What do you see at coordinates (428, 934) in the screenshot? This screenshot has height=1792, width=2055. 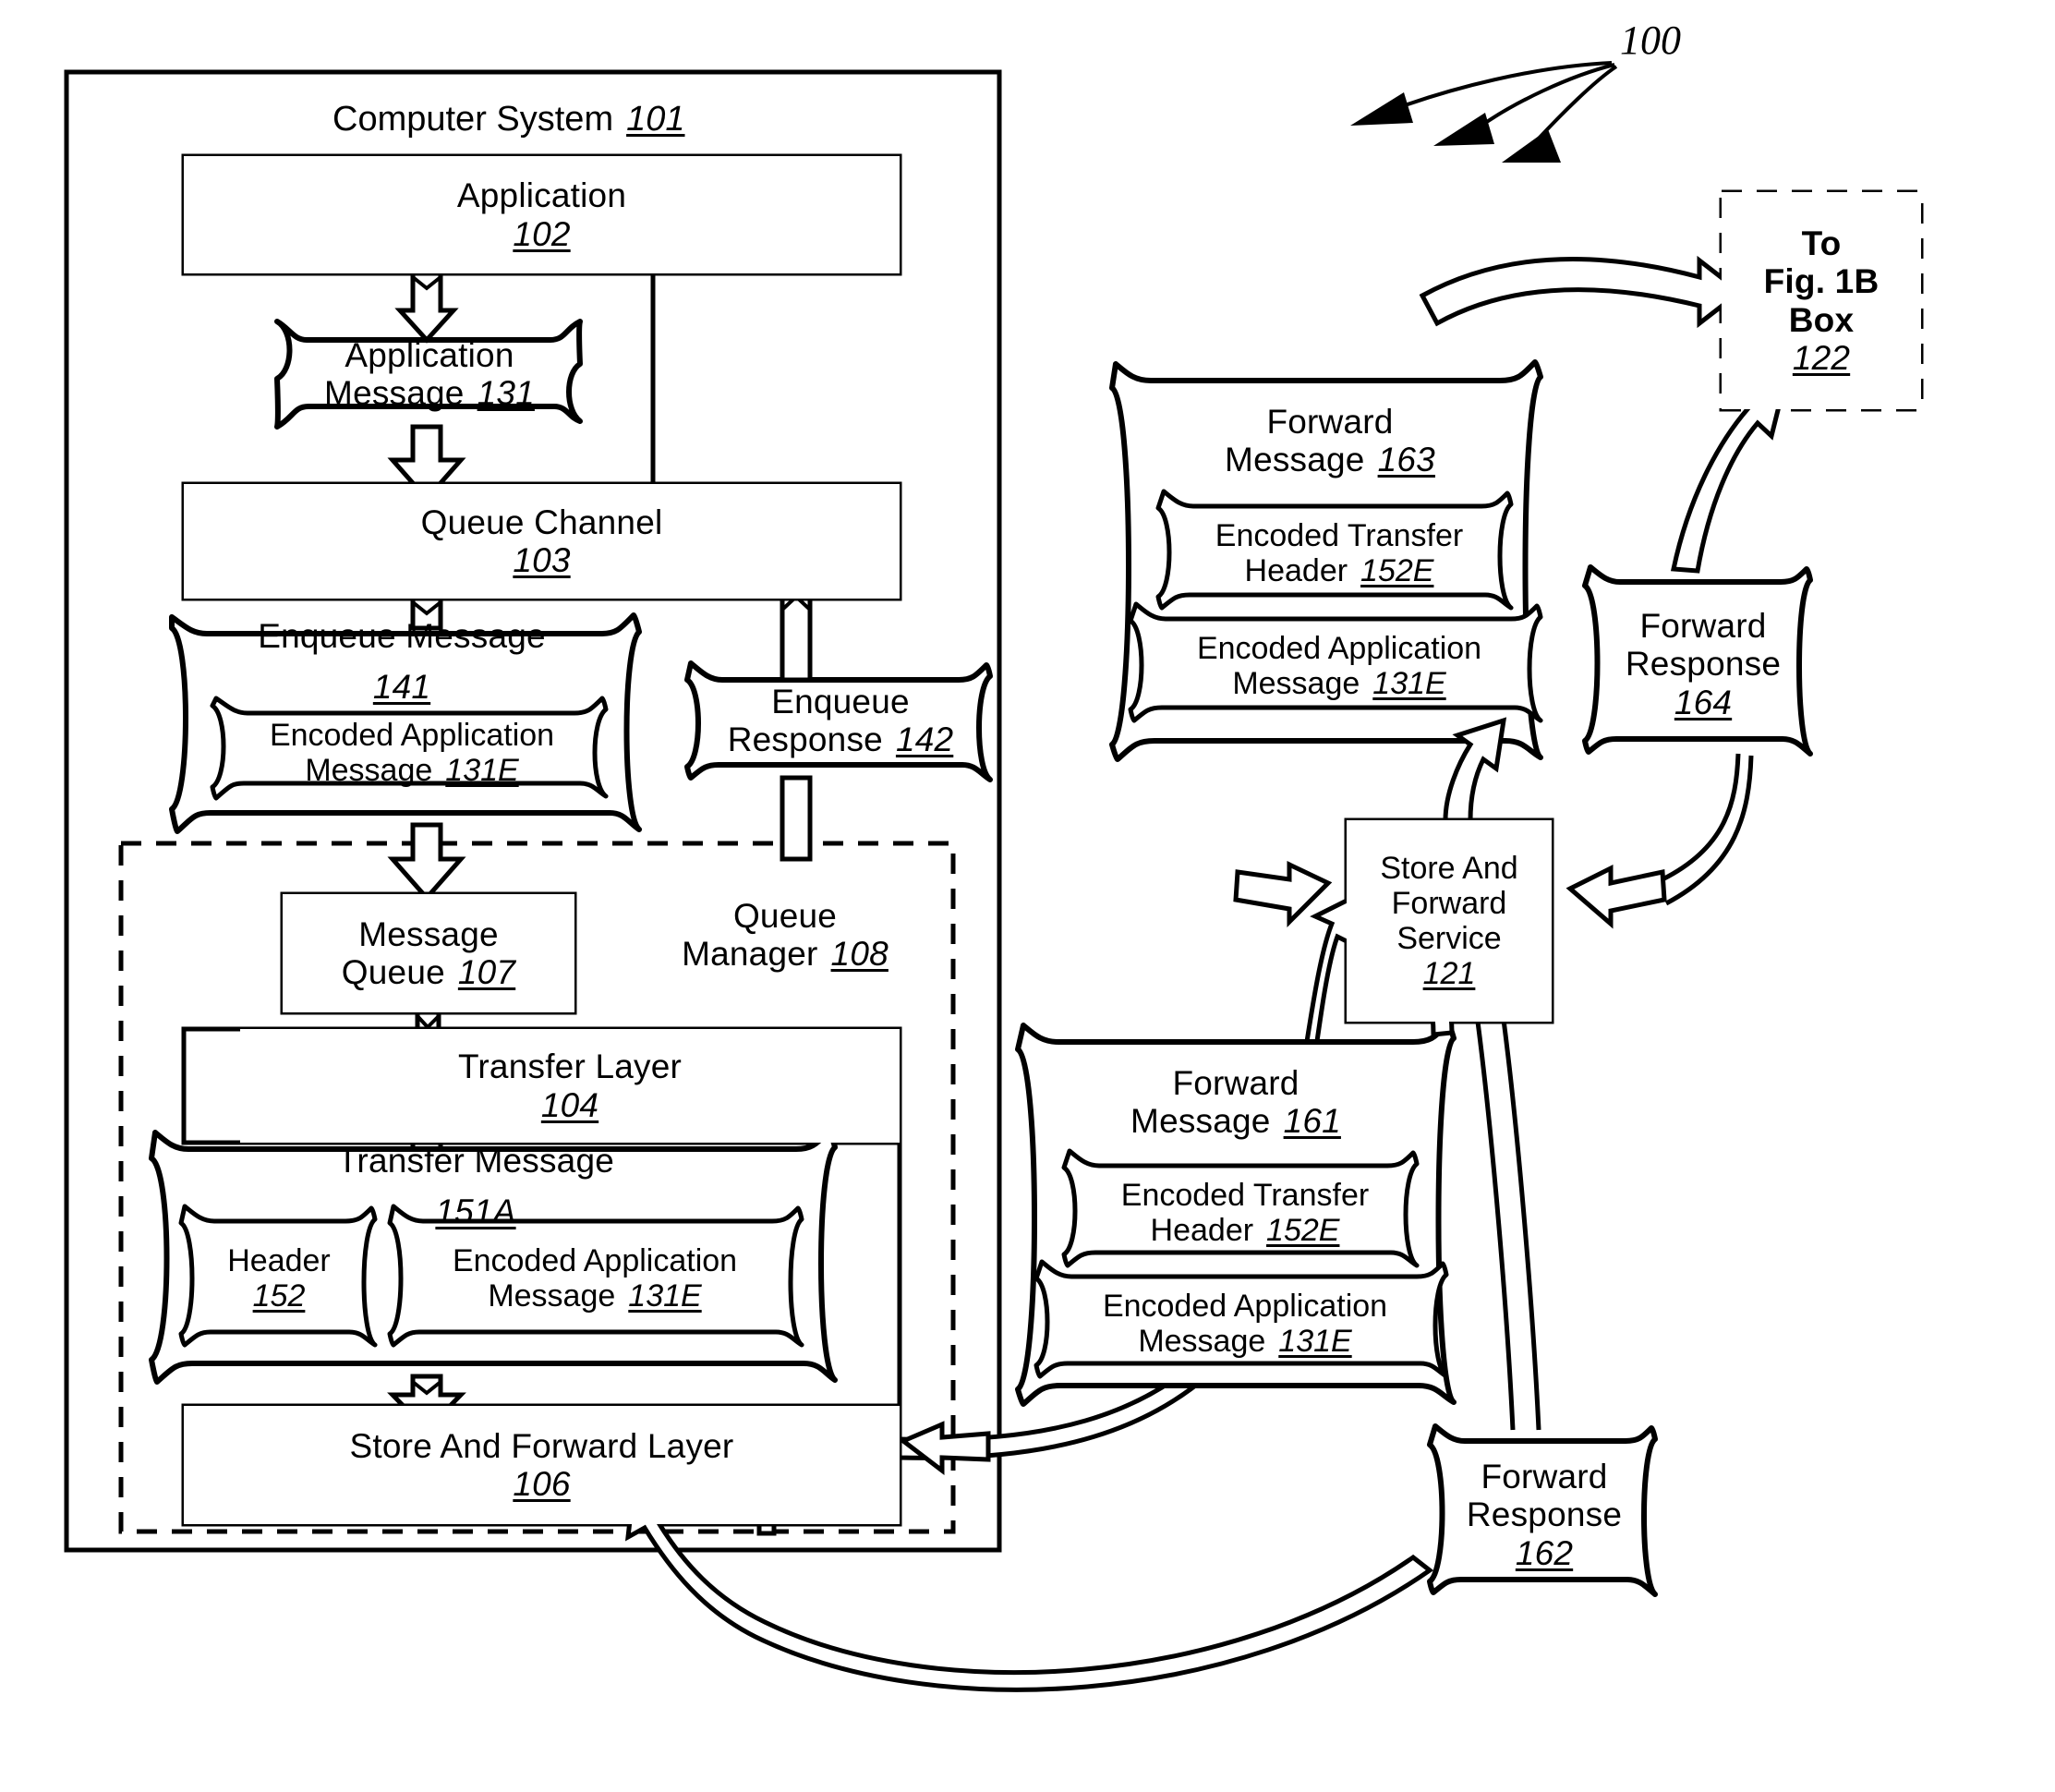 I see `message-queue-label: Message` at bounding box center [428, 934].